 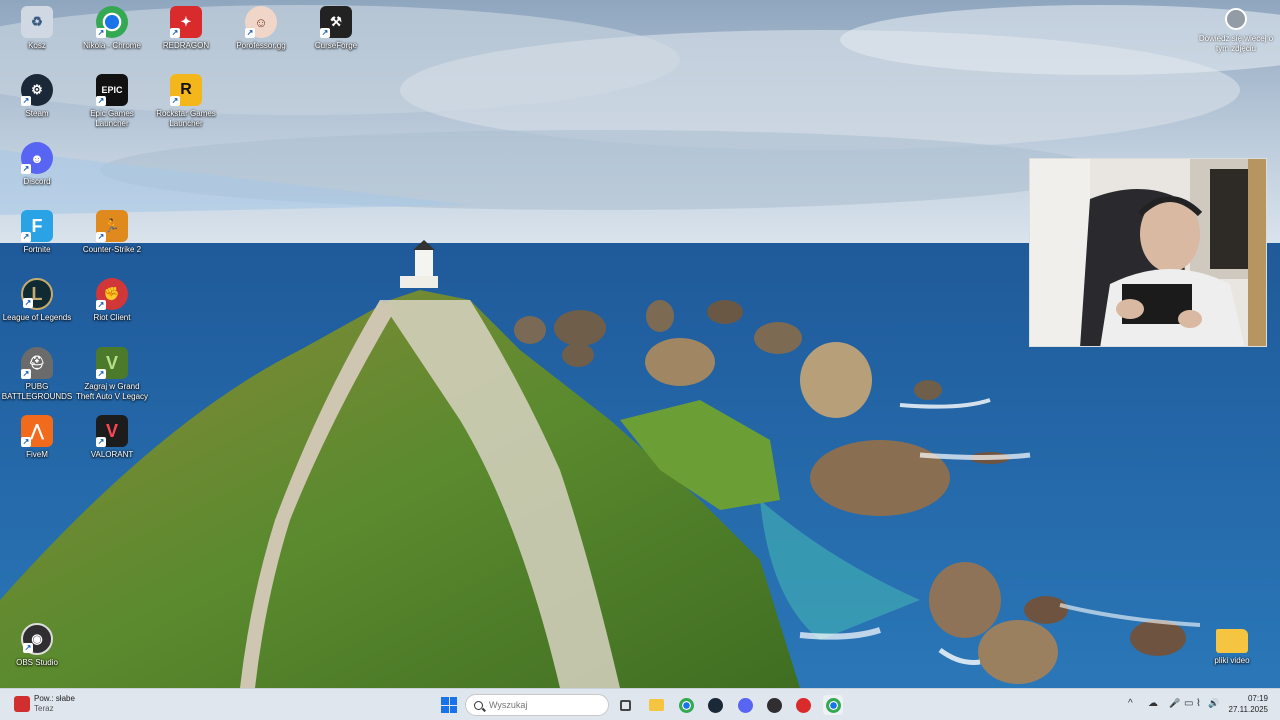 I want to click on record-icon, so click(x=803, y=705).